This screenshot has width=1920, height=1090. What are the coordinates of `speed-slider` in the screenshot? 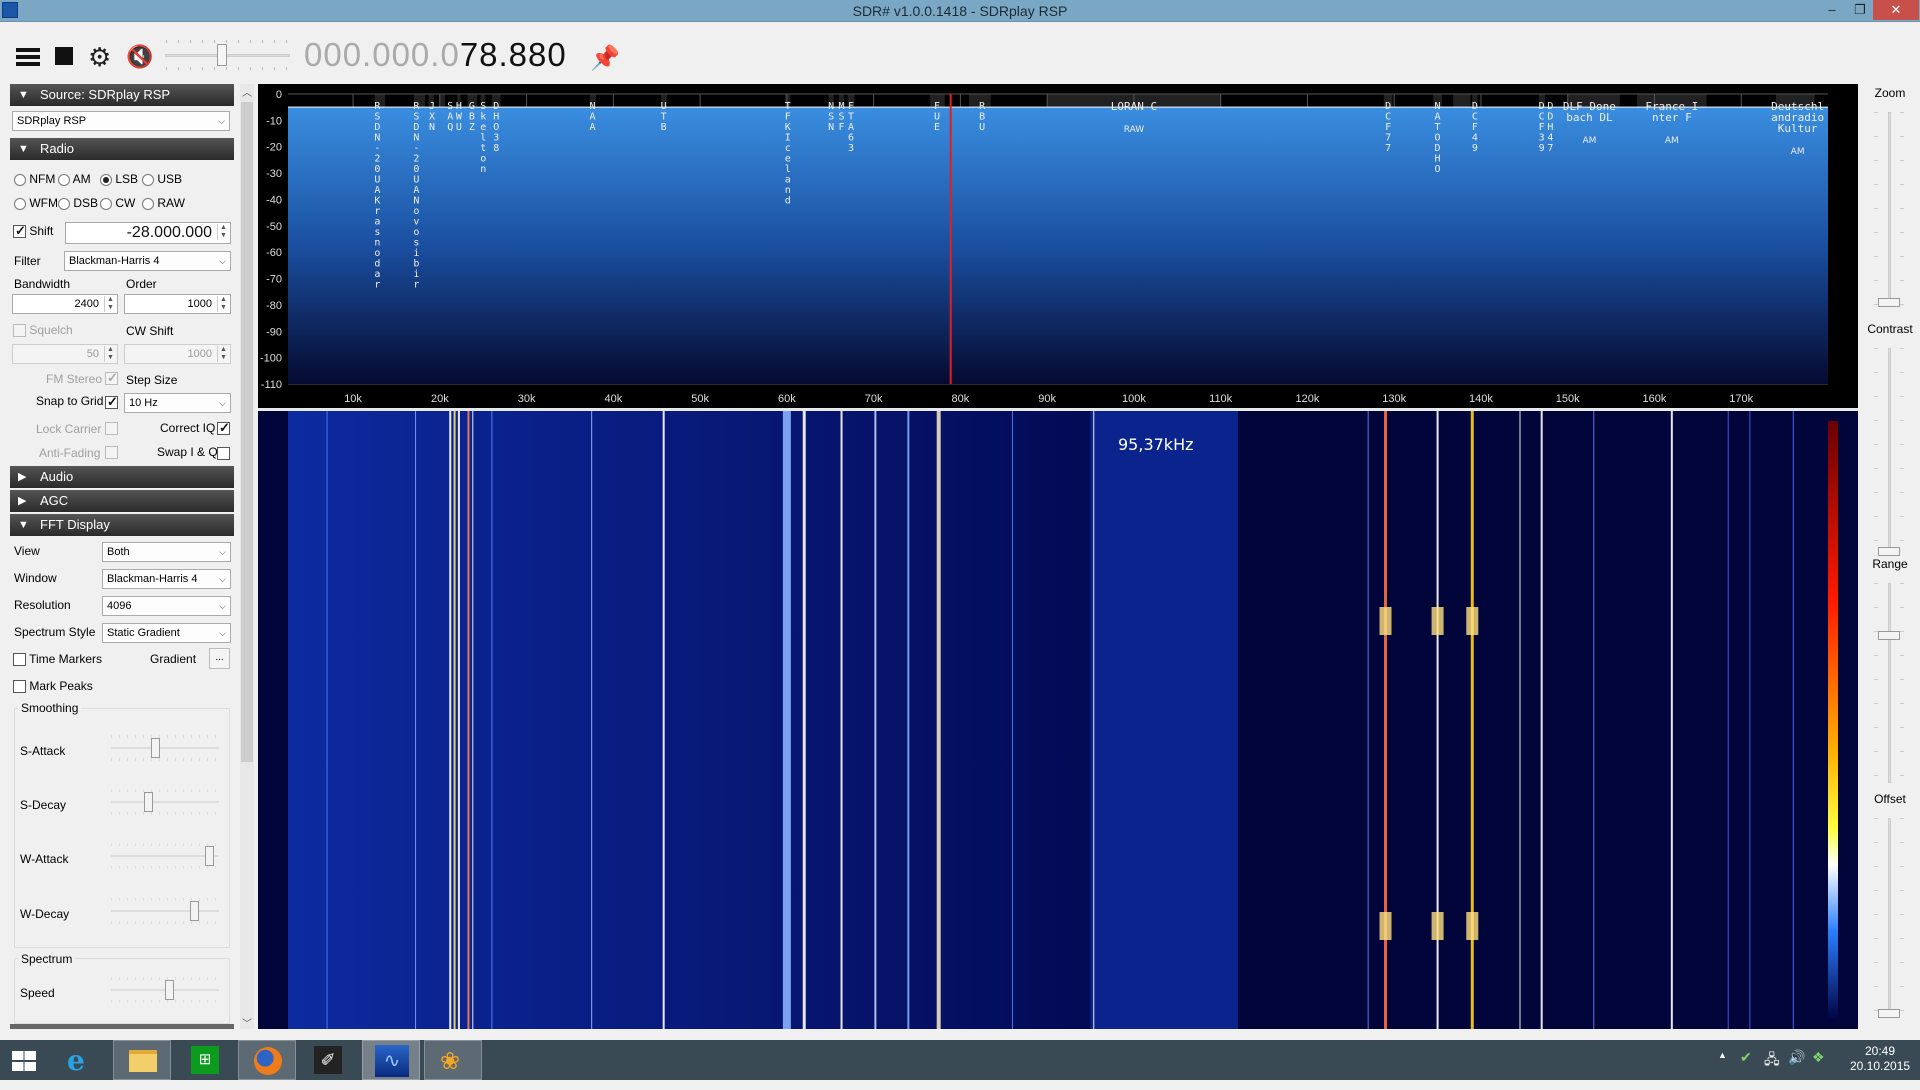 It's located at (165, 990).